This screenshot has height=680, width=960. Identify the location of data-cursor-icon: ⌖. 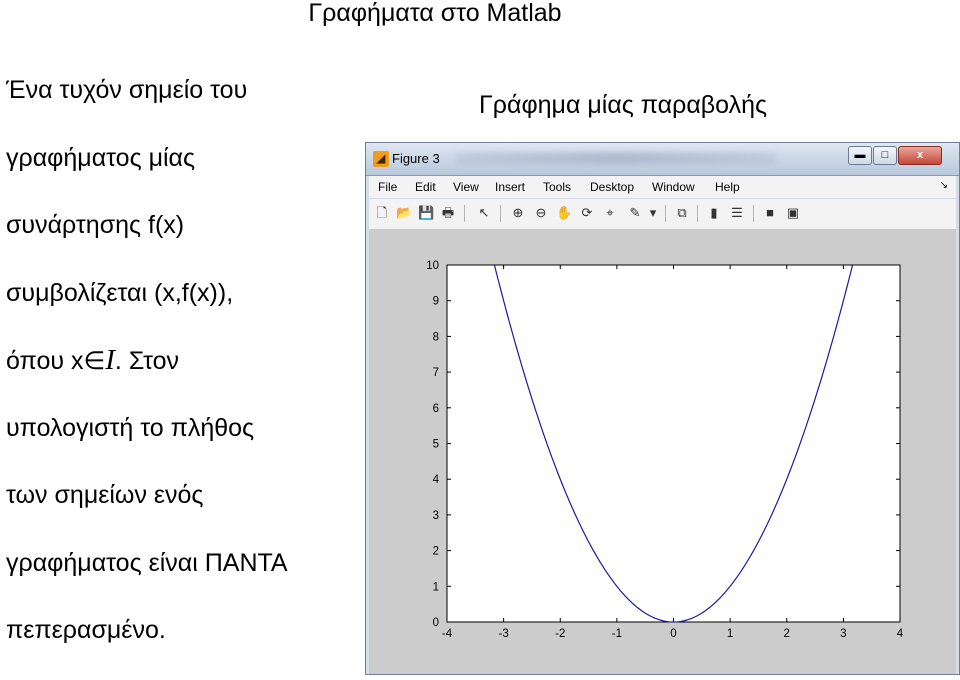
(610, 213).